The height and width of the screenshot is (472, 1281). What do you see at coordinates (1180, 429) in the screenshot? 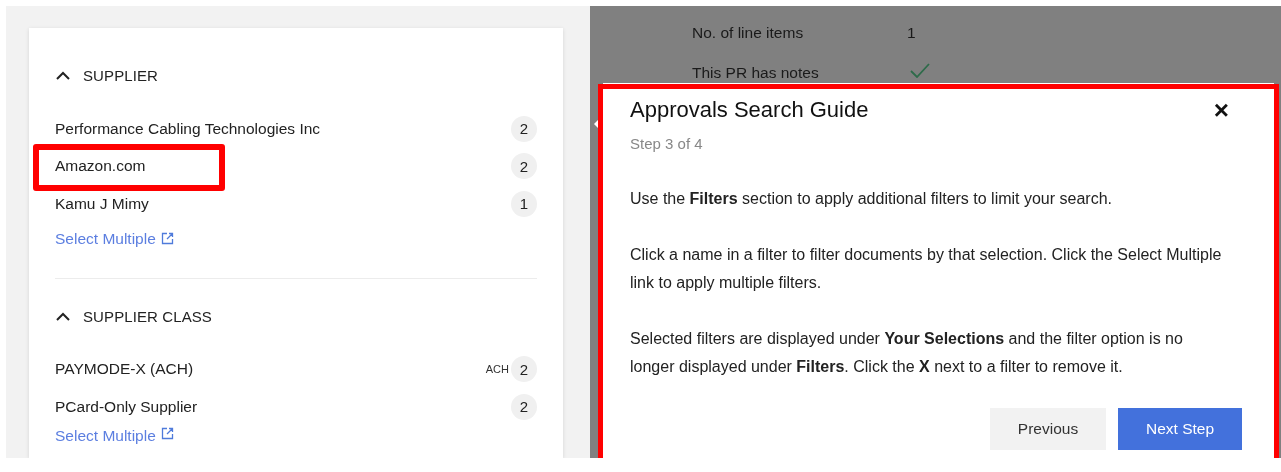
I see `next-step-button: Next Step` at bounding box center [1180, 429].